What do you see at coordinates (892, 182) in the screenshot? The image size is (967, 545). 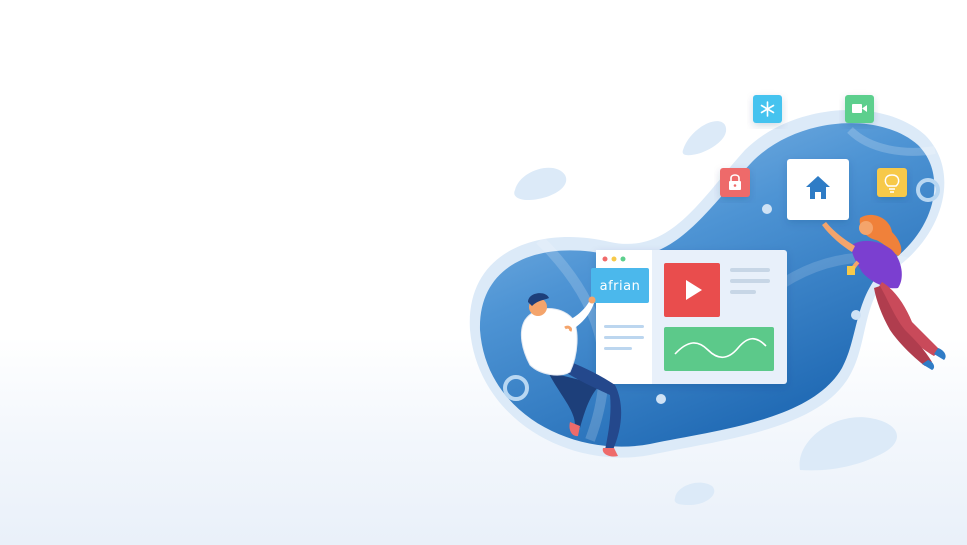 I see `lightbulb-tile` at bounding box center [892, 182].